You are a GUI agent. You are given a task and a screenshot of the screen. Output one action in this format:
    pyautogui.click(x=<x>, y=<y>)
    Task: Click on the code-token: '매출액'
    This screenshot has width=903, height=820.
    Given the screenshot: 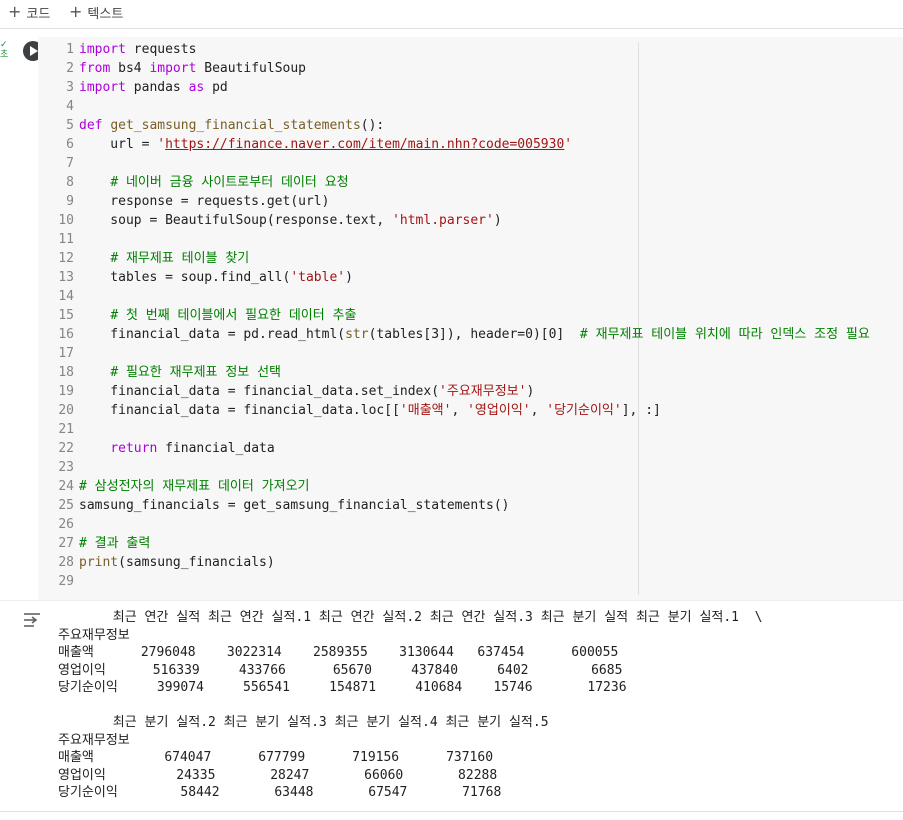 What is the action you would take?
    pyautogui.click(x=425, y=410)
    